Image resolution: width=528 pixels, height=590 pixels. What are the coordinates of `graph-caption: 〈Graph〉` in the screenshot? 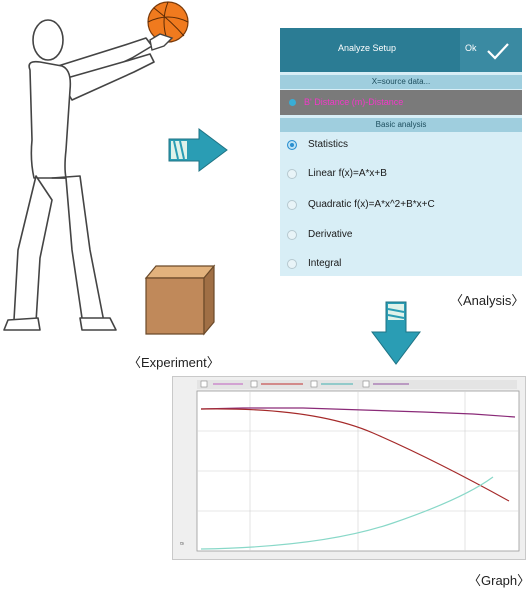 It's located at (498, 580).